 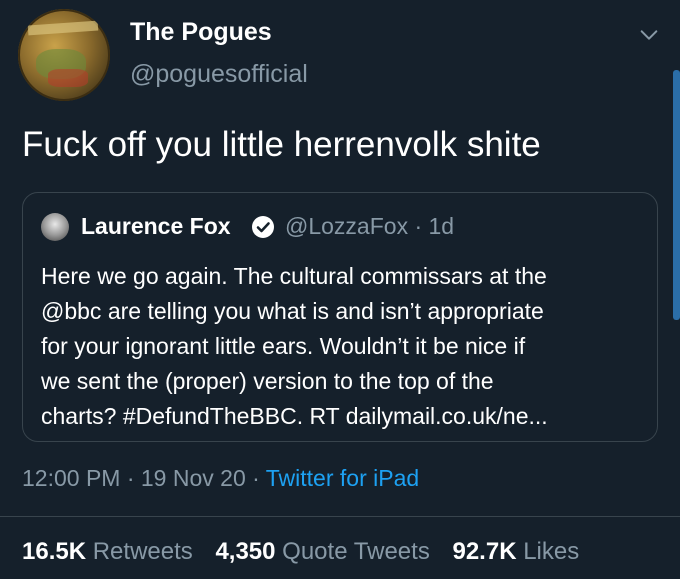 I want to click on retweets-count: 16.5K, so click(x=54, y=551).